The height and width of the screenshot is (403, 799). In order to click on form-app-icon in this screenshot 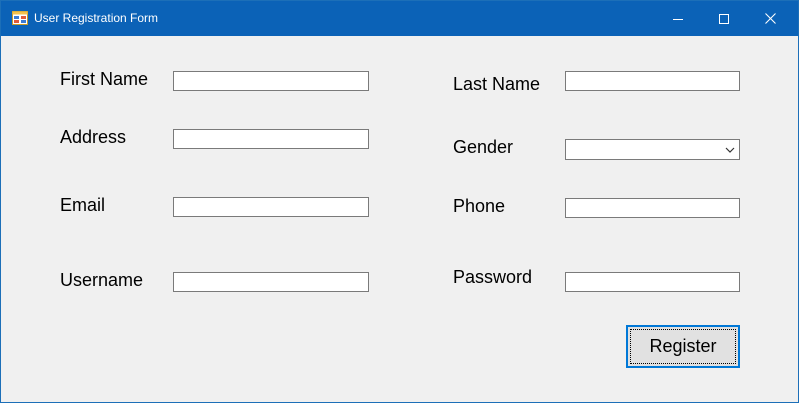, I will do `click(20, 18)`.